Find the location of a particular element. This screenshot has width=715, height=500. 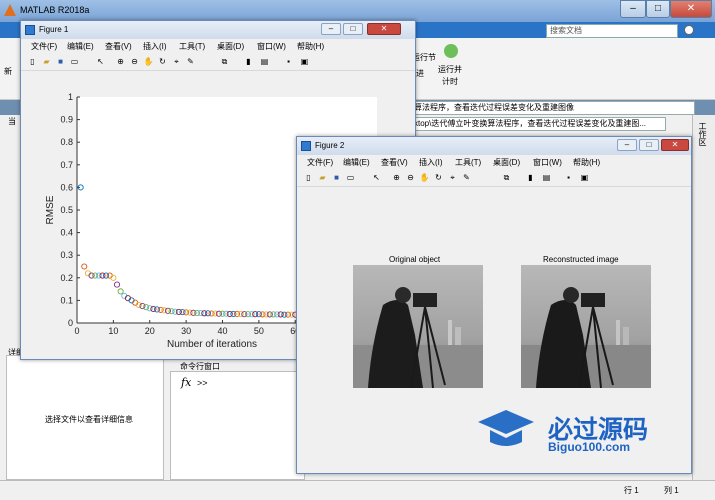

close-button: ✕ is located at coordinates (691, 9).